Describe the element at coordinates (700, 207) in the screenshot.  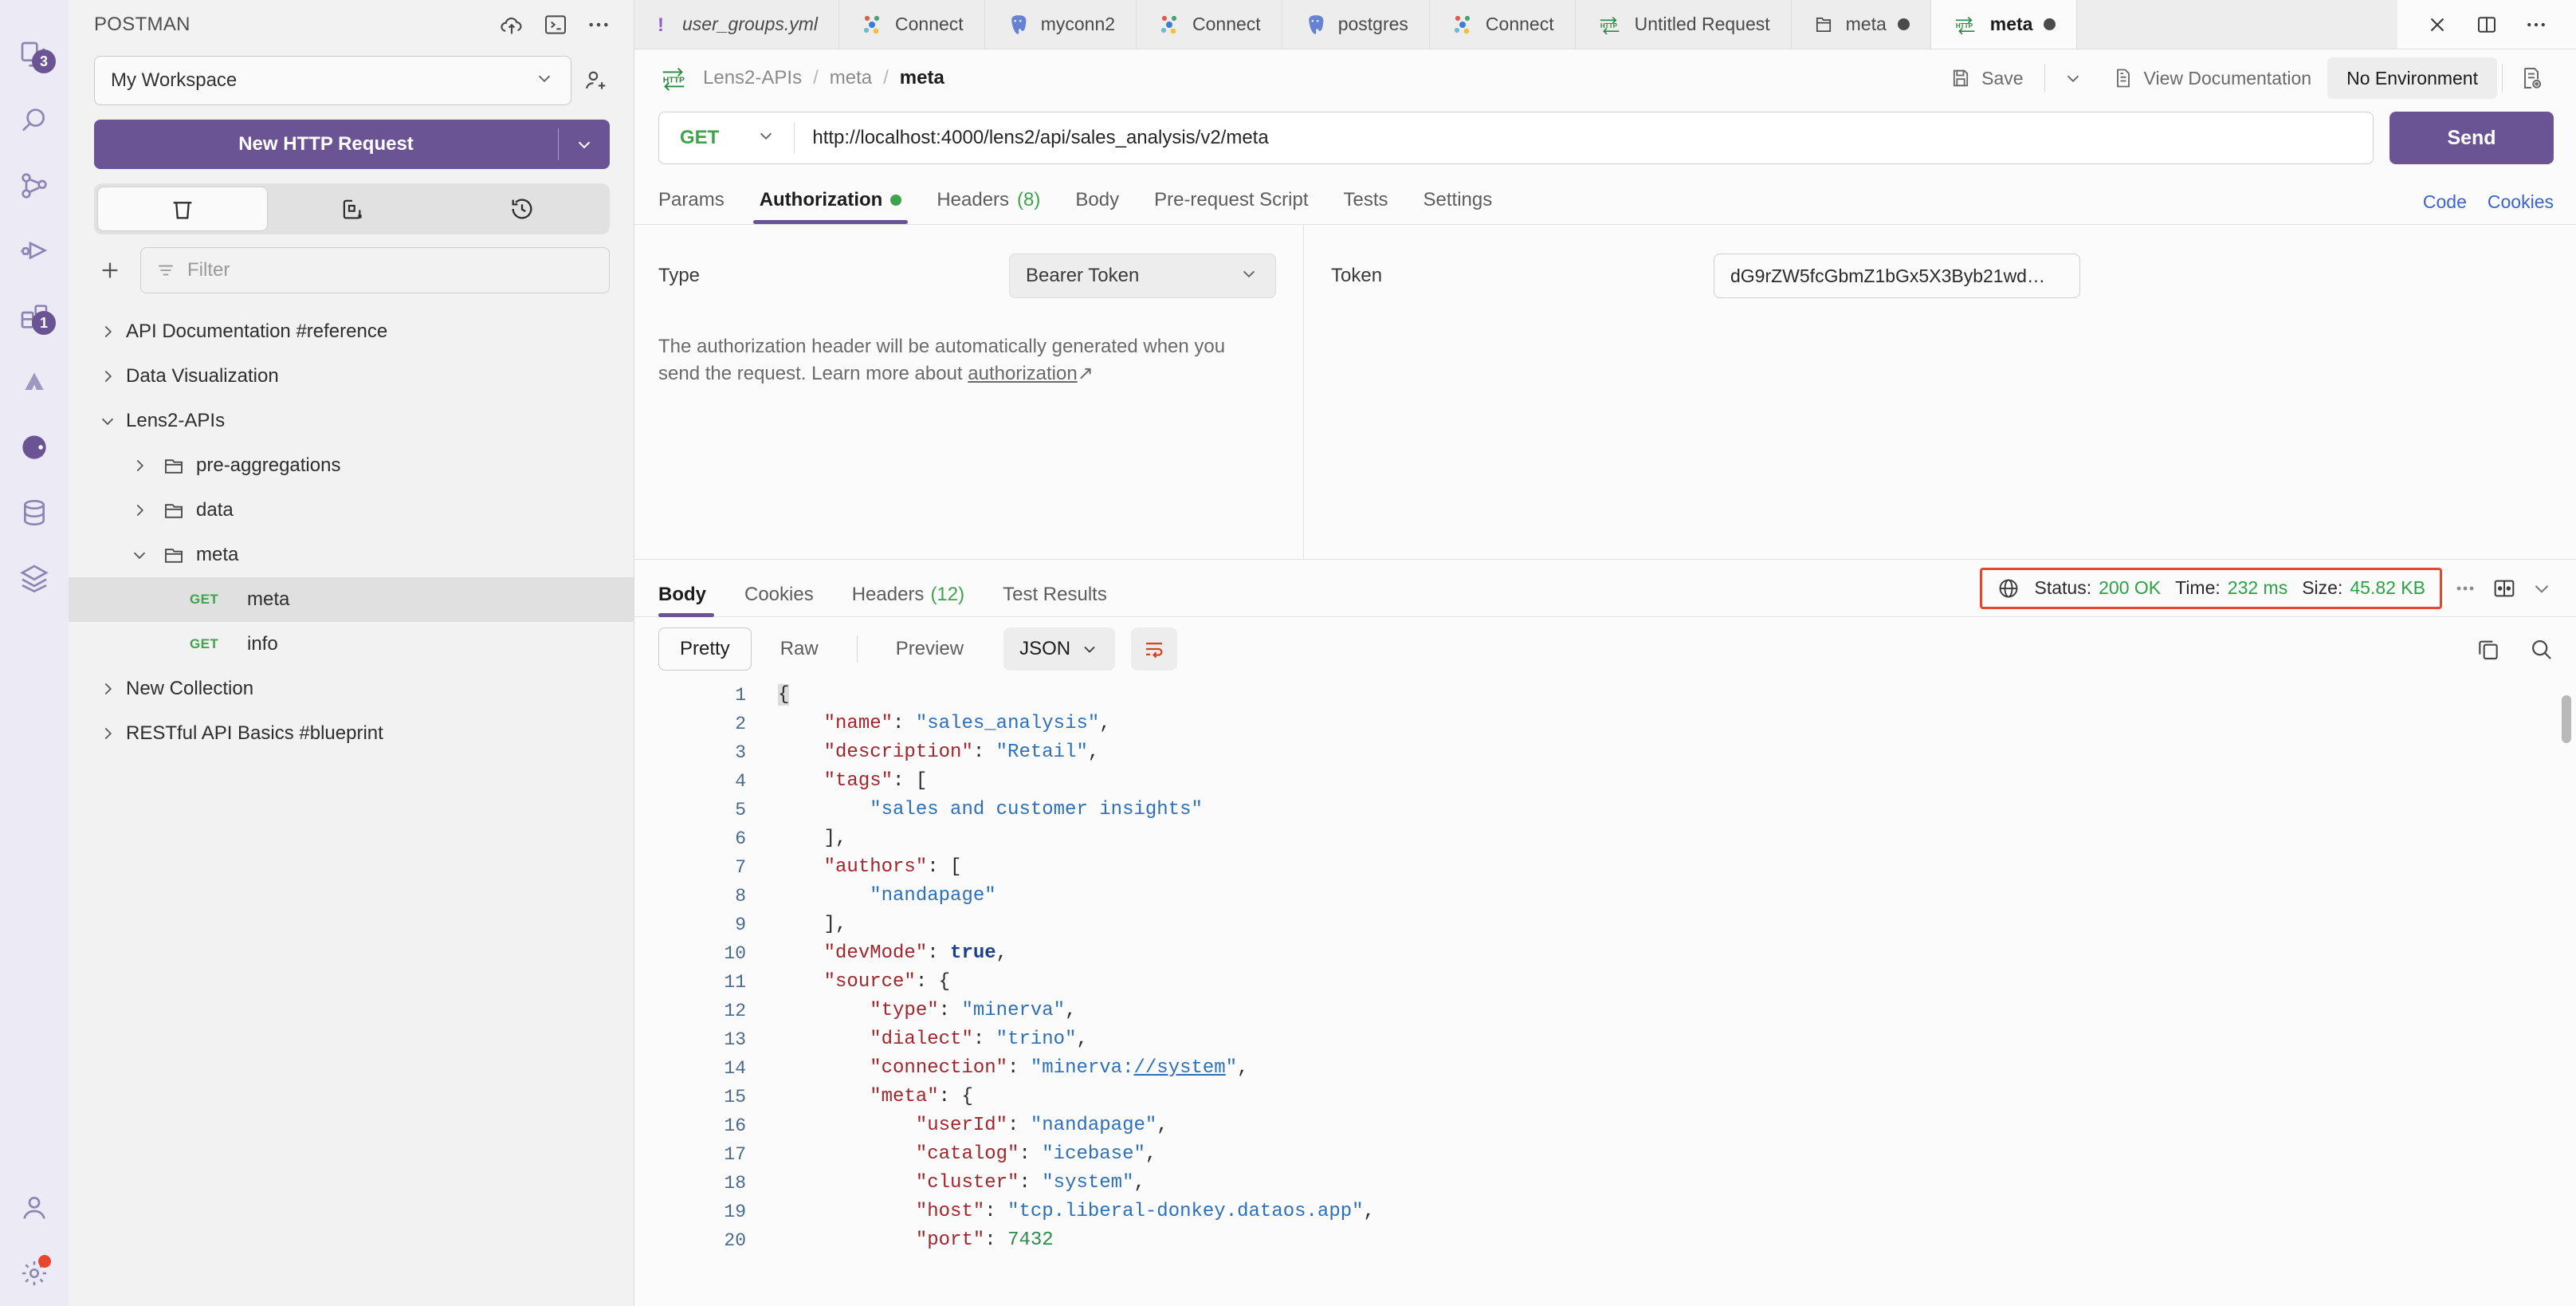
I see `tab-params: Params` at that location.